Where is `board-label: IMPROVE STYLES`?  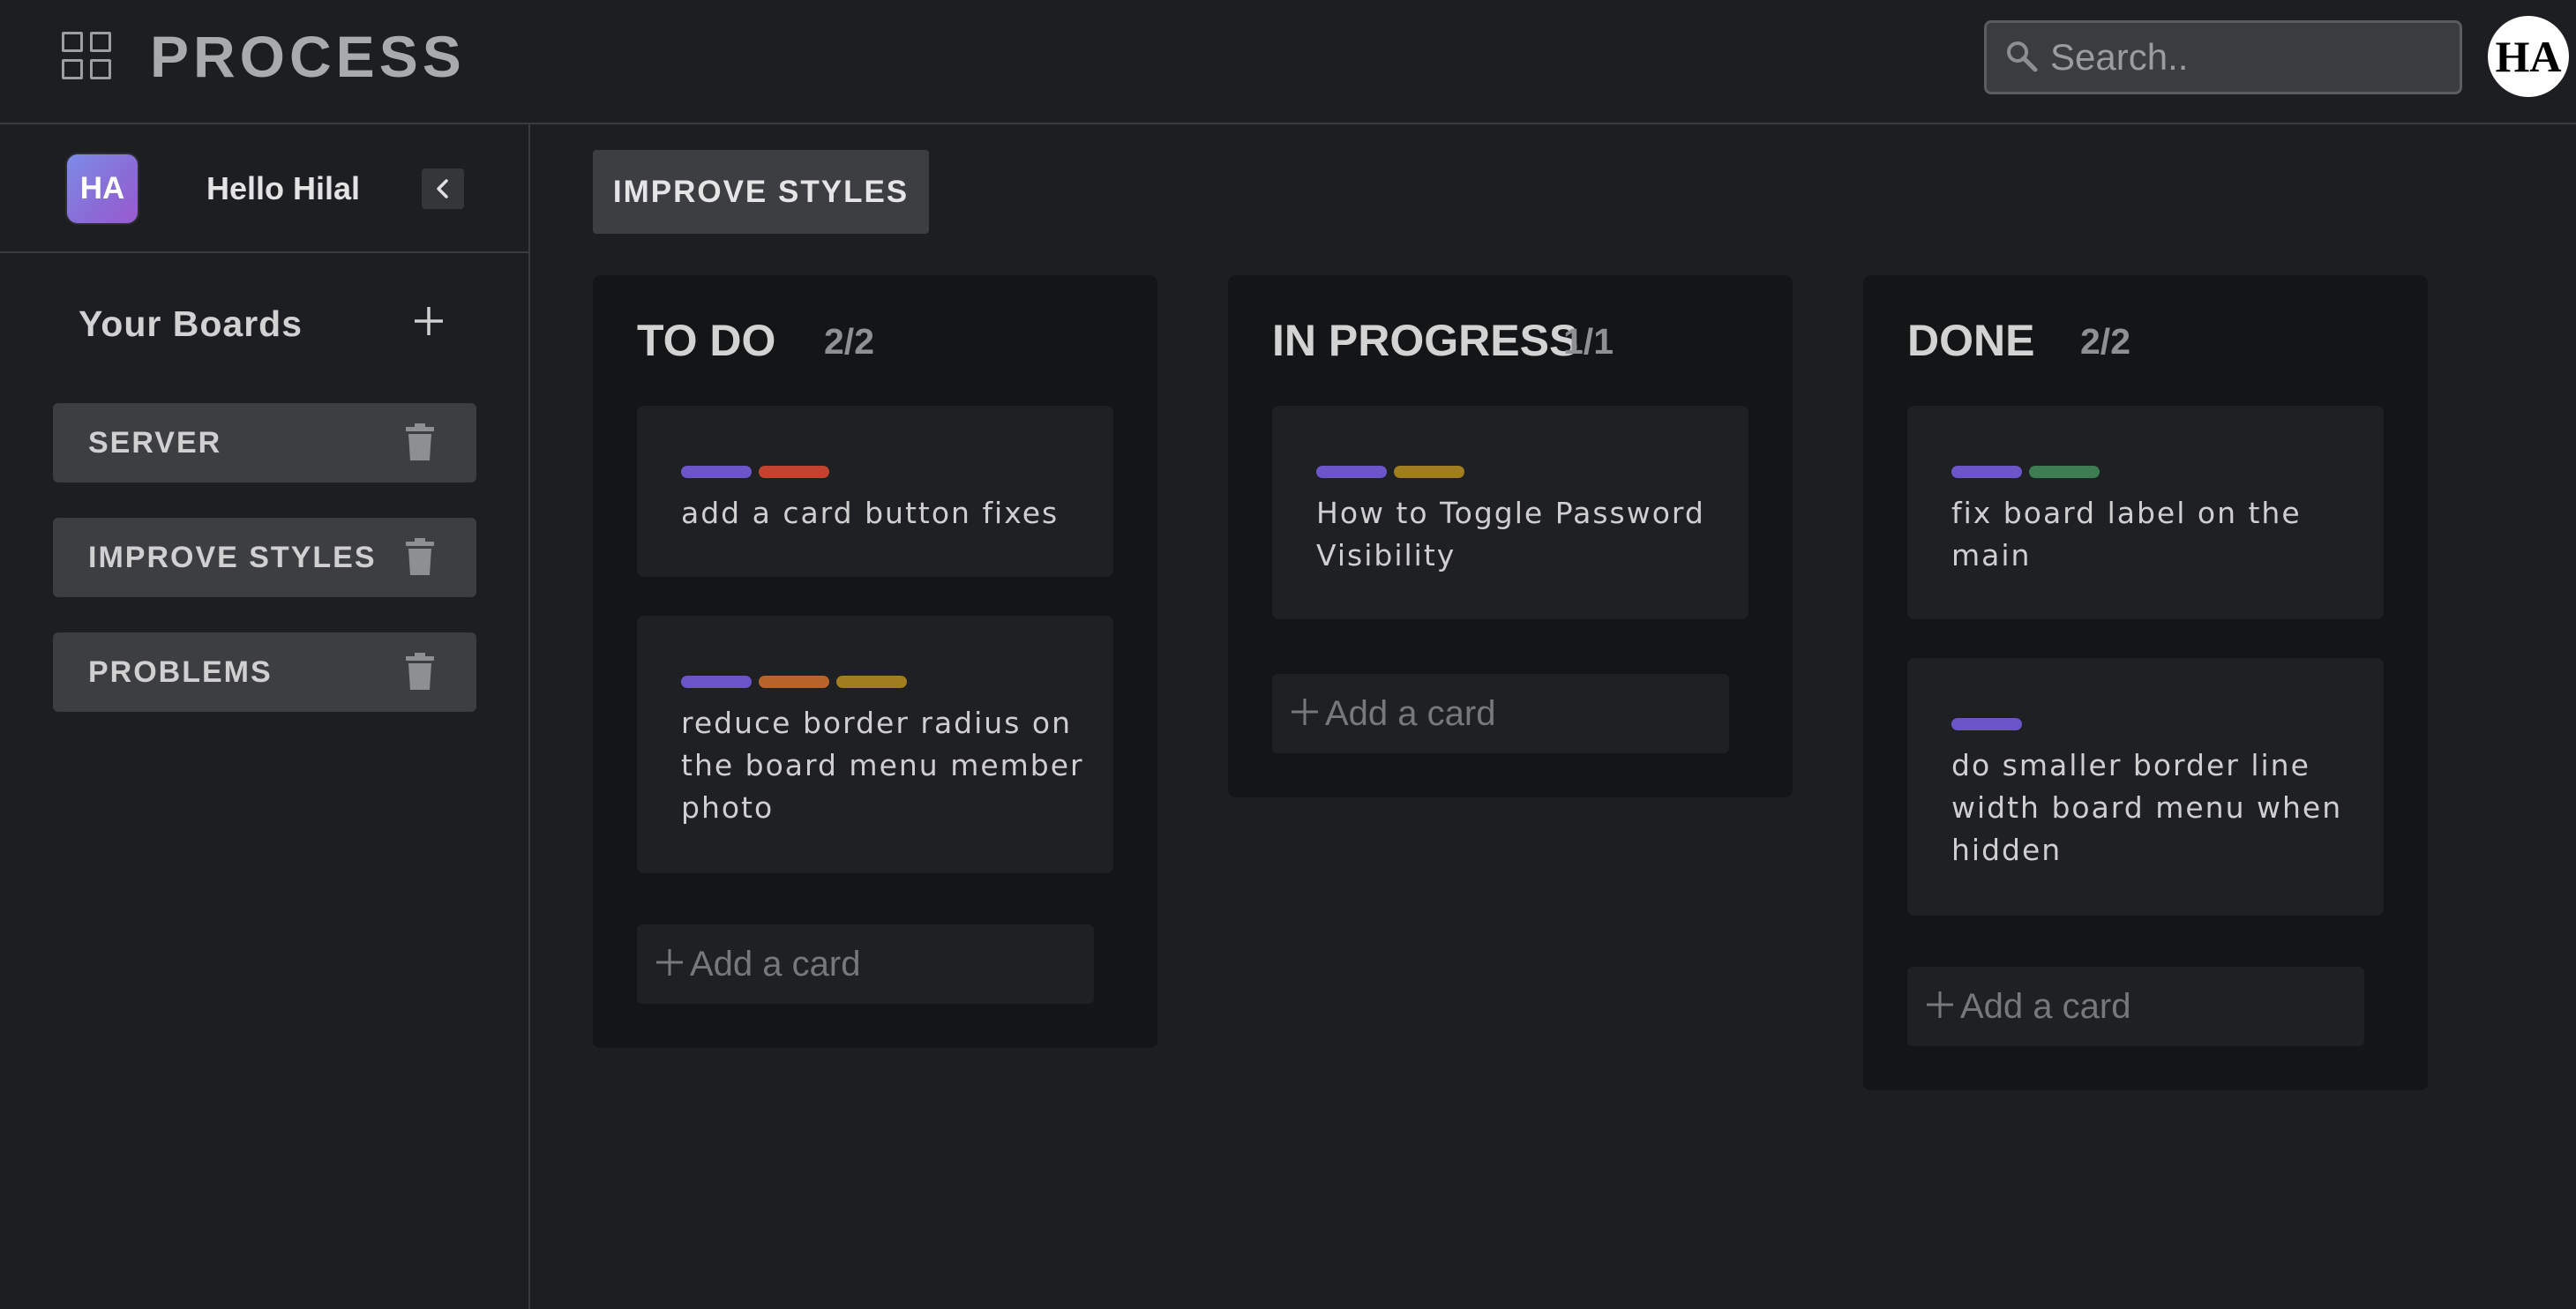 board-label: IMPROVE STYLES is located at coordinates (233, 557).